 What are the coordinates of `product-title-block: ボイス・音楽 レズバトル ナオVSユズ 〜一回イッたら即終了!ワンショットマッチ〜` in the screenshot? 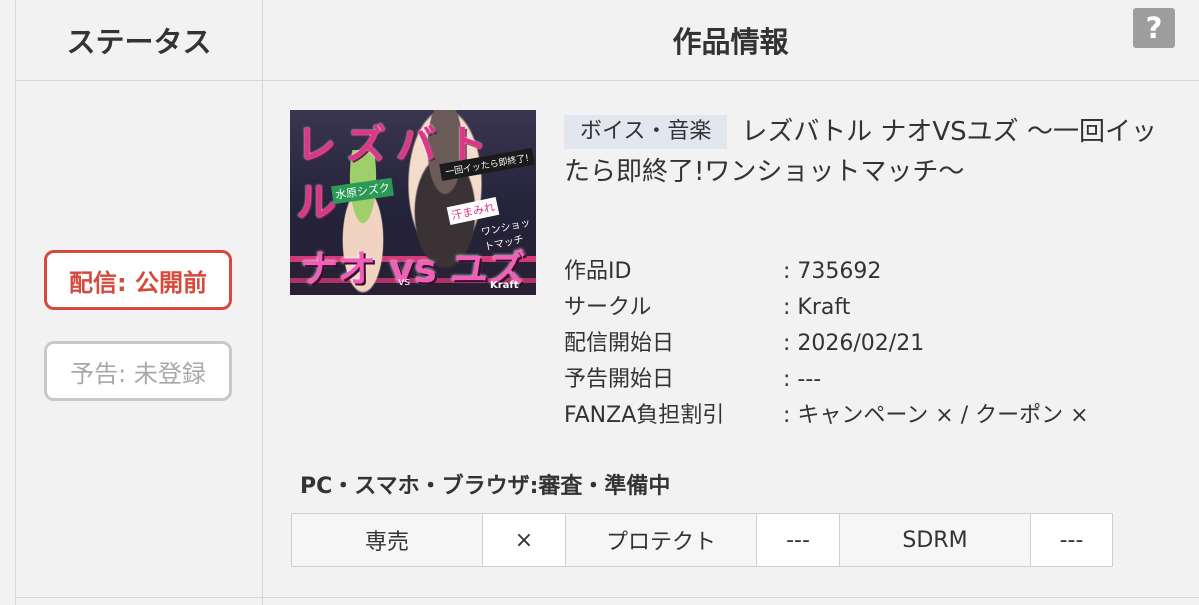 It's located at (864, 152).